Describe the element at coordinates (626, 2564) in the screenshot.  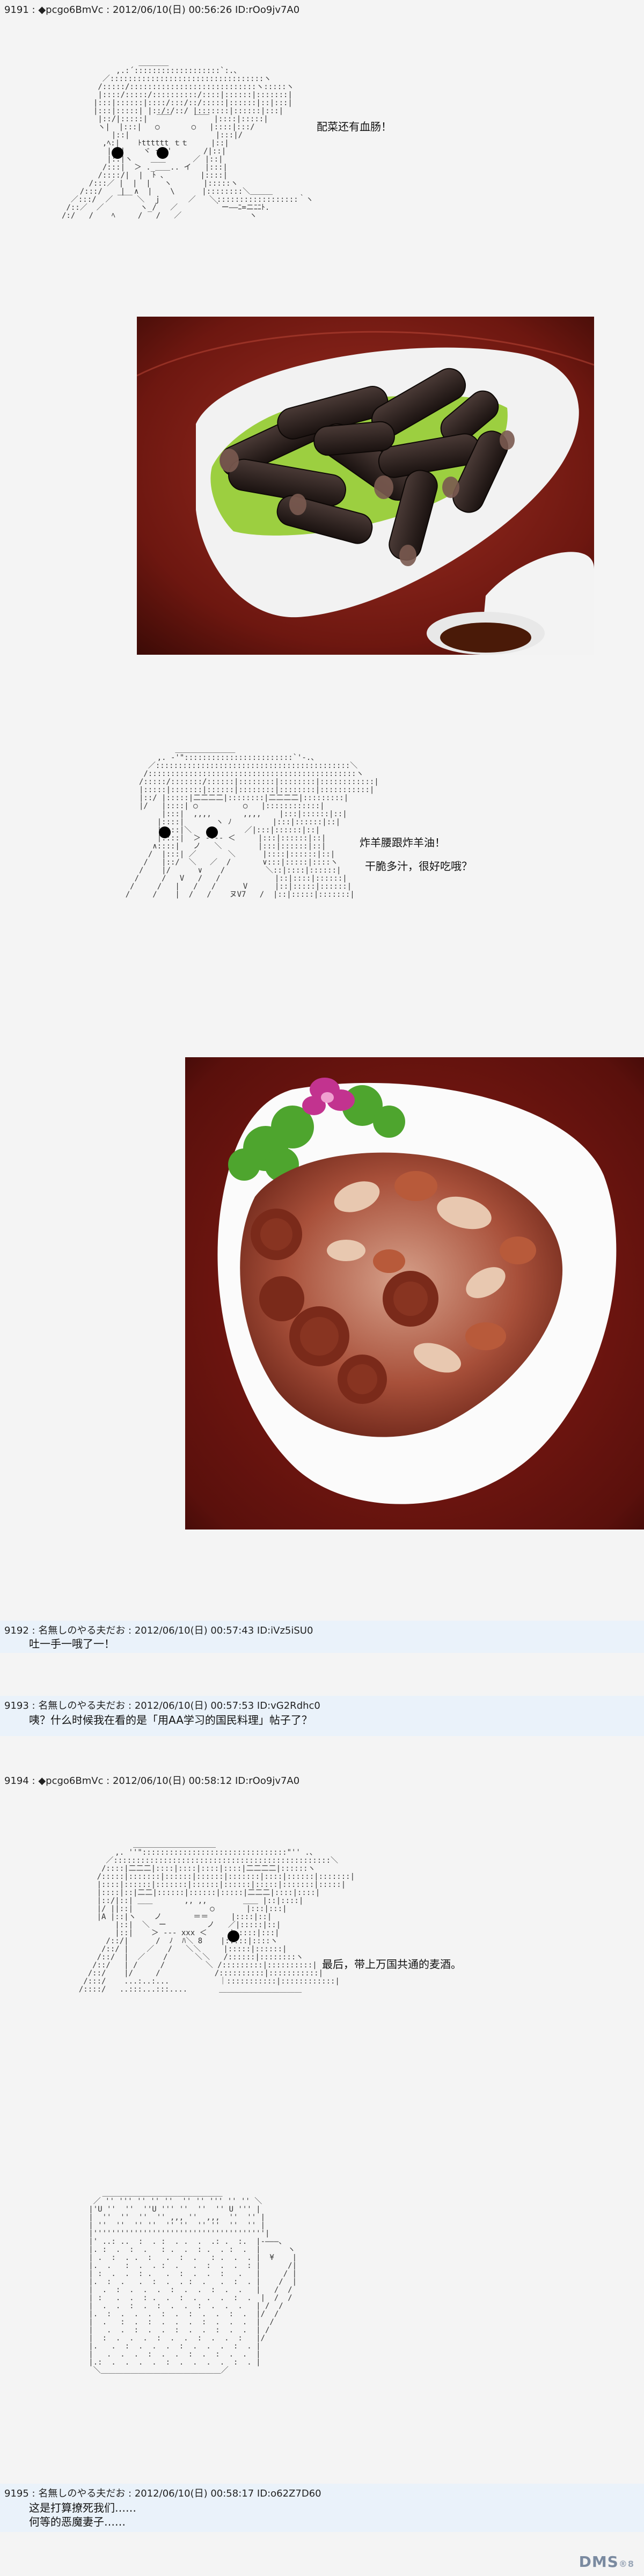
I see `watermark-sub: ®8` at that location.